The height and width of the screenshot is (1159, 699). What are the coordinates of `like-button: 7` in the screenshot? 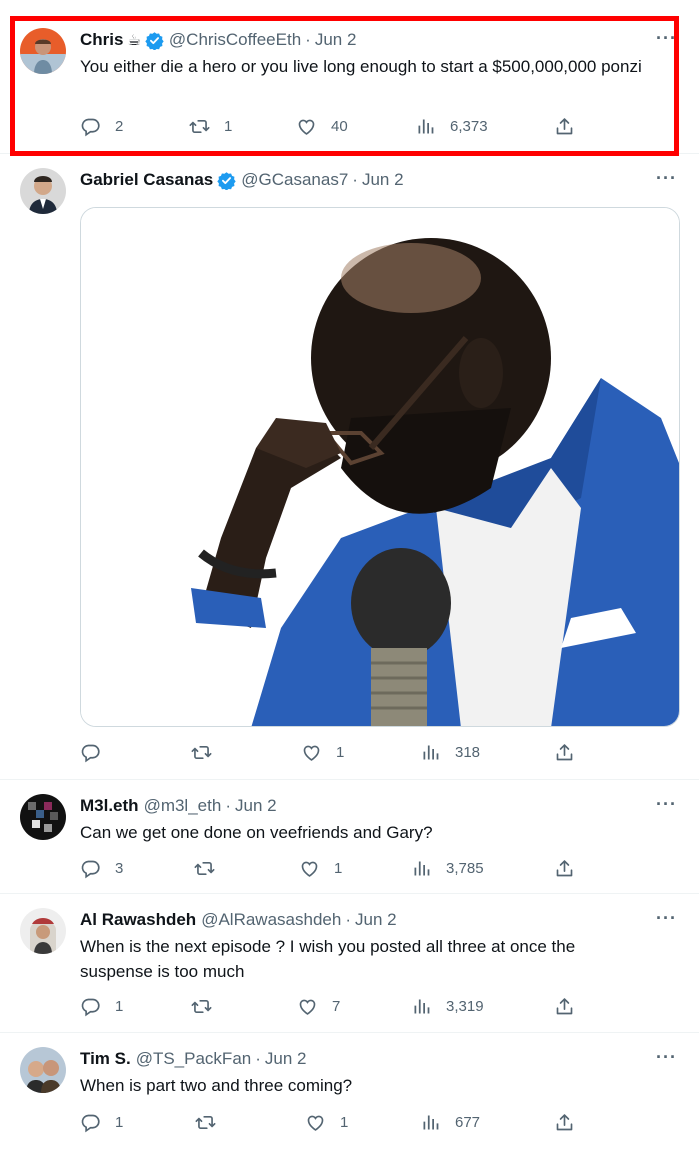 It's located at (318, 1006).